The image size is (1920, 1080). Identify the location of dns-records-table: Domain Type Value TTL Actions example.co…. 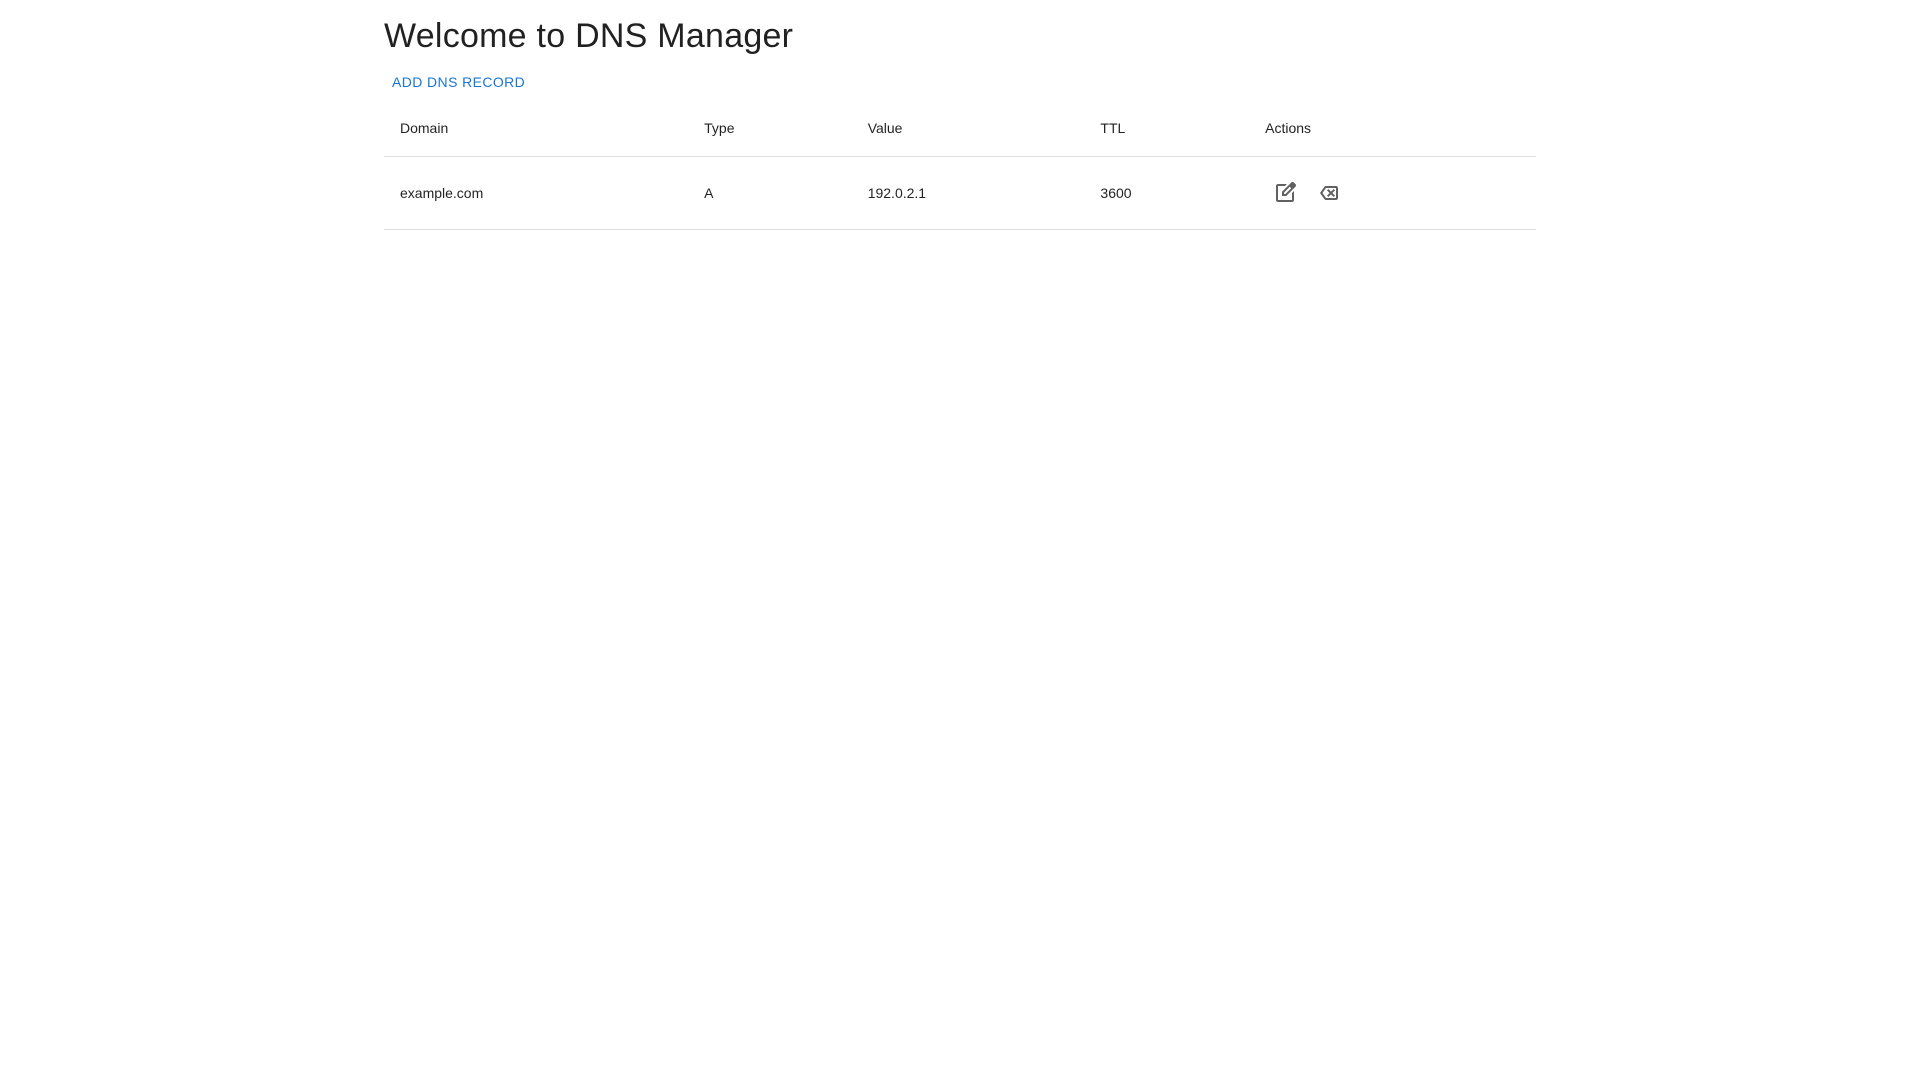
(960, 164).